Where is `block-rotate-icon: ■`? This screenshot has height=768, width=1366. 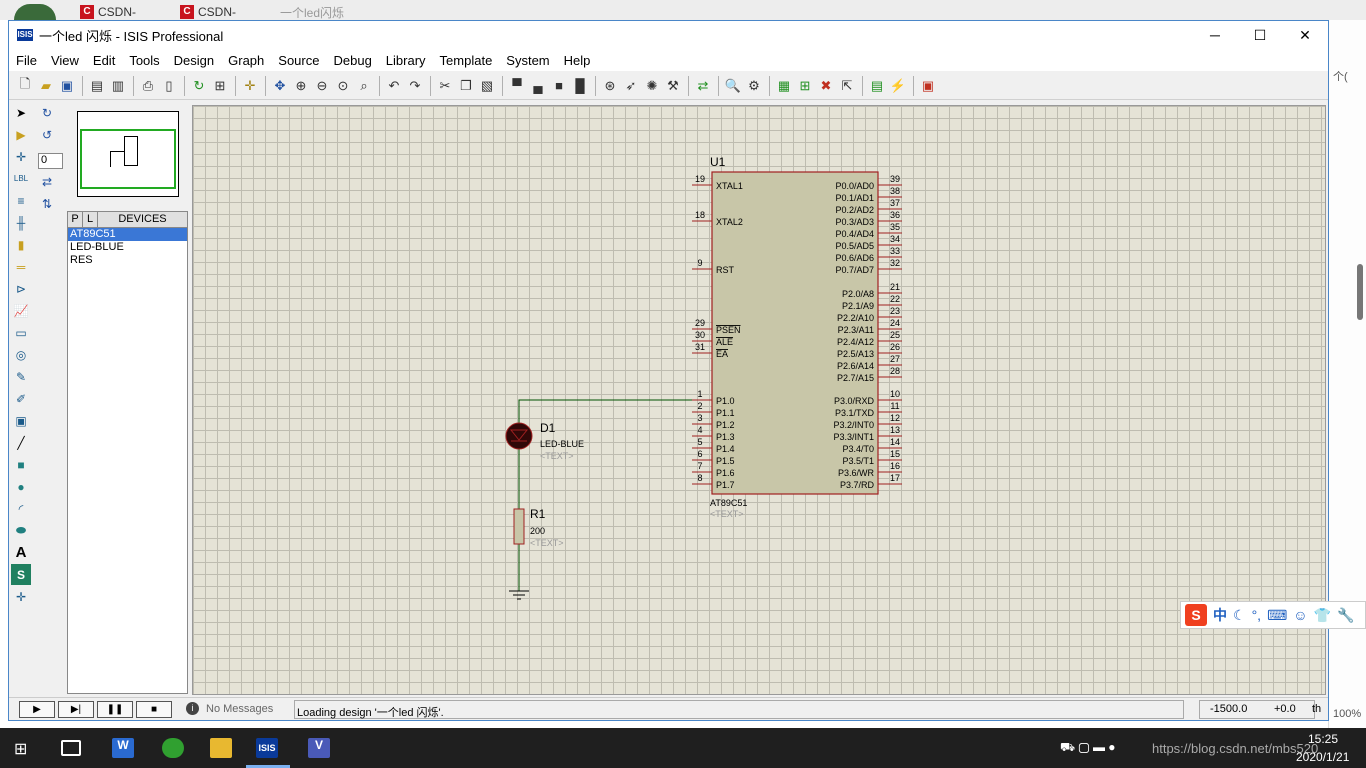
block-rotate-icon: ■ is located at coordinates (559, 86).